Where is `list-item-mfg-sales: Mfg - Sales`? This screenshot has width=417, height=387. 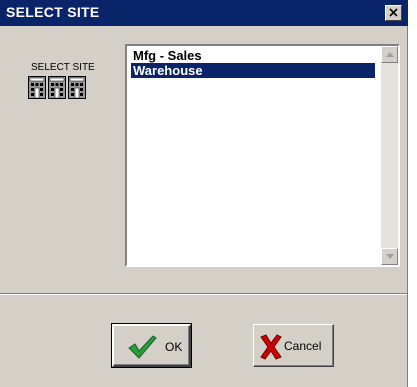 list-item-mfg-sales: Mfg - Sales is located at coordinates (253, 55).